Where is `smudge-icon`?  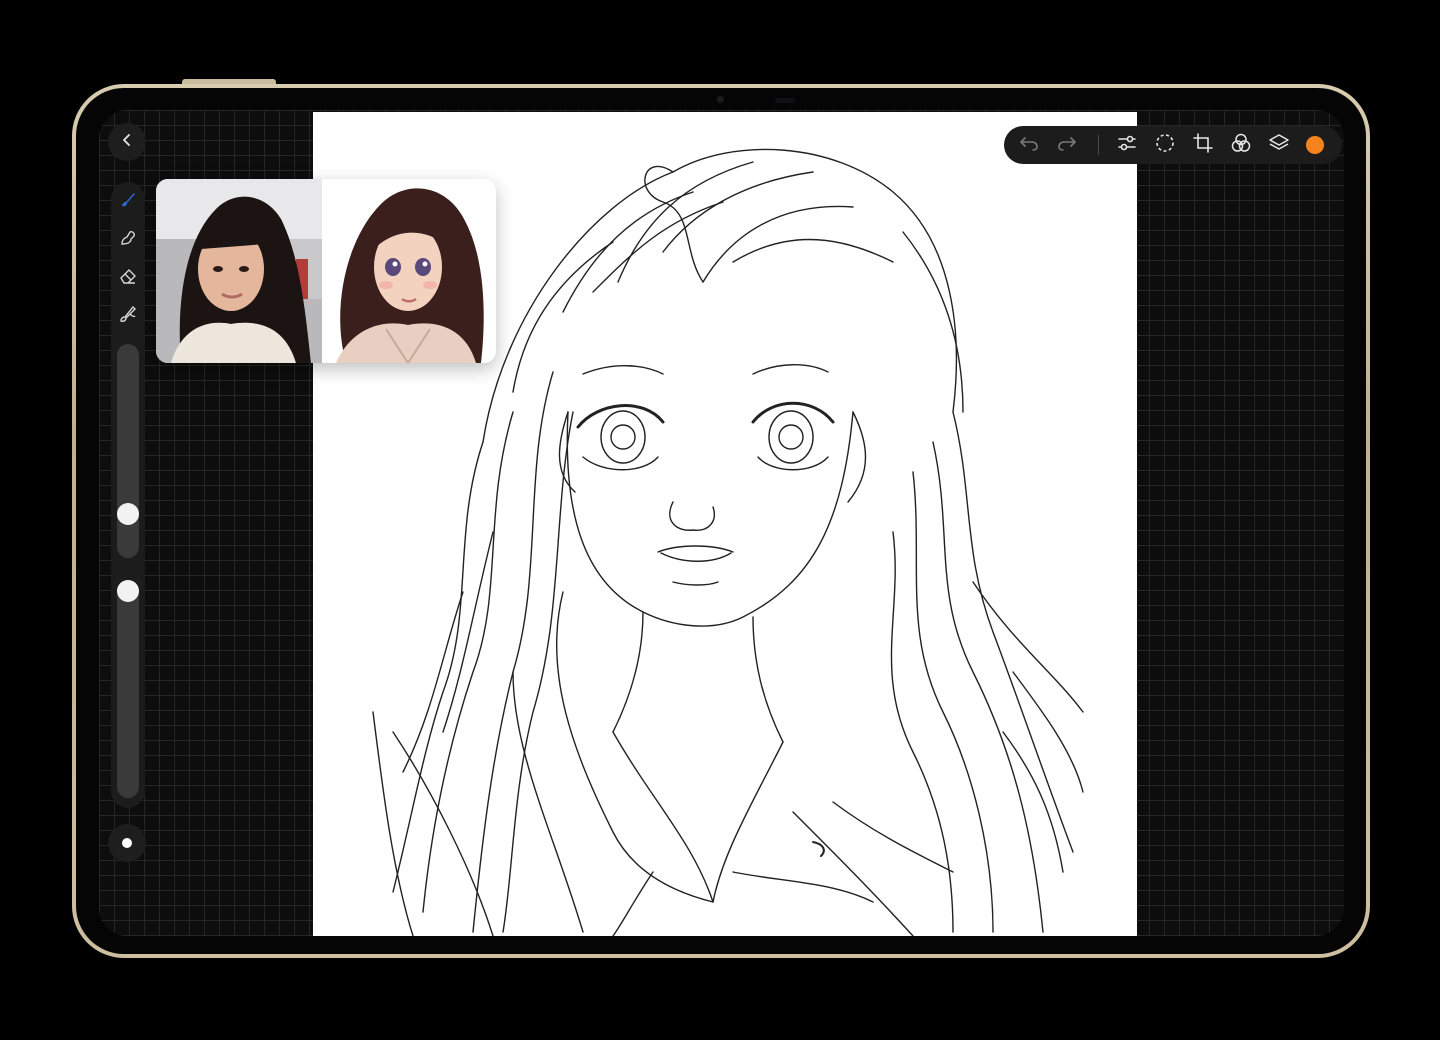
smudge-icon is located at coordinates (128, 240).